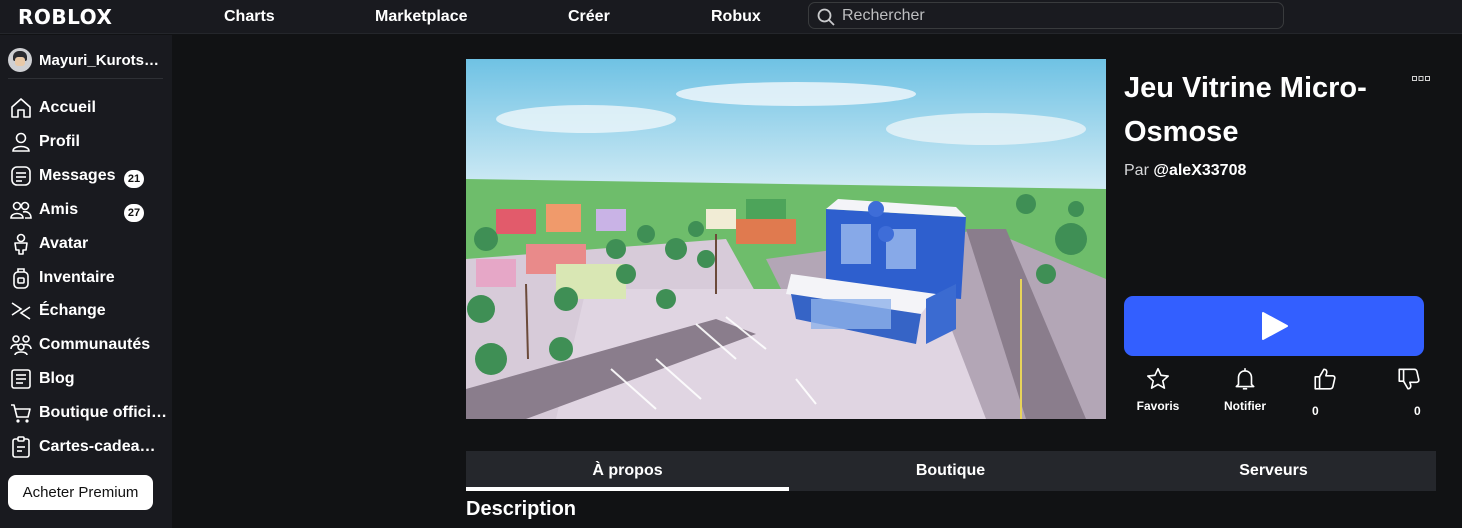  Describe the element at coordinates (59, 209) in the screenshot. I see `sidebar-item-label: Amis` at that location.